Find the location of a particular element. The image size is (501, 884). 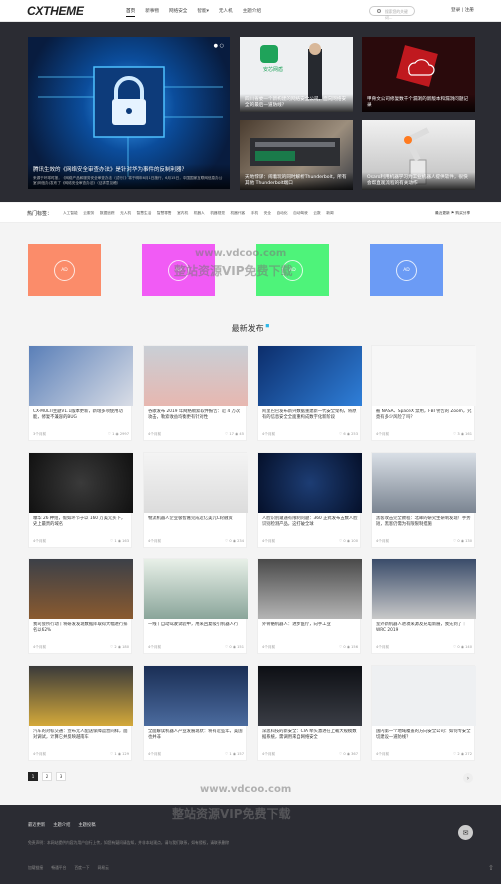

nav-home: 首页 is located at coordinates (131, 12).